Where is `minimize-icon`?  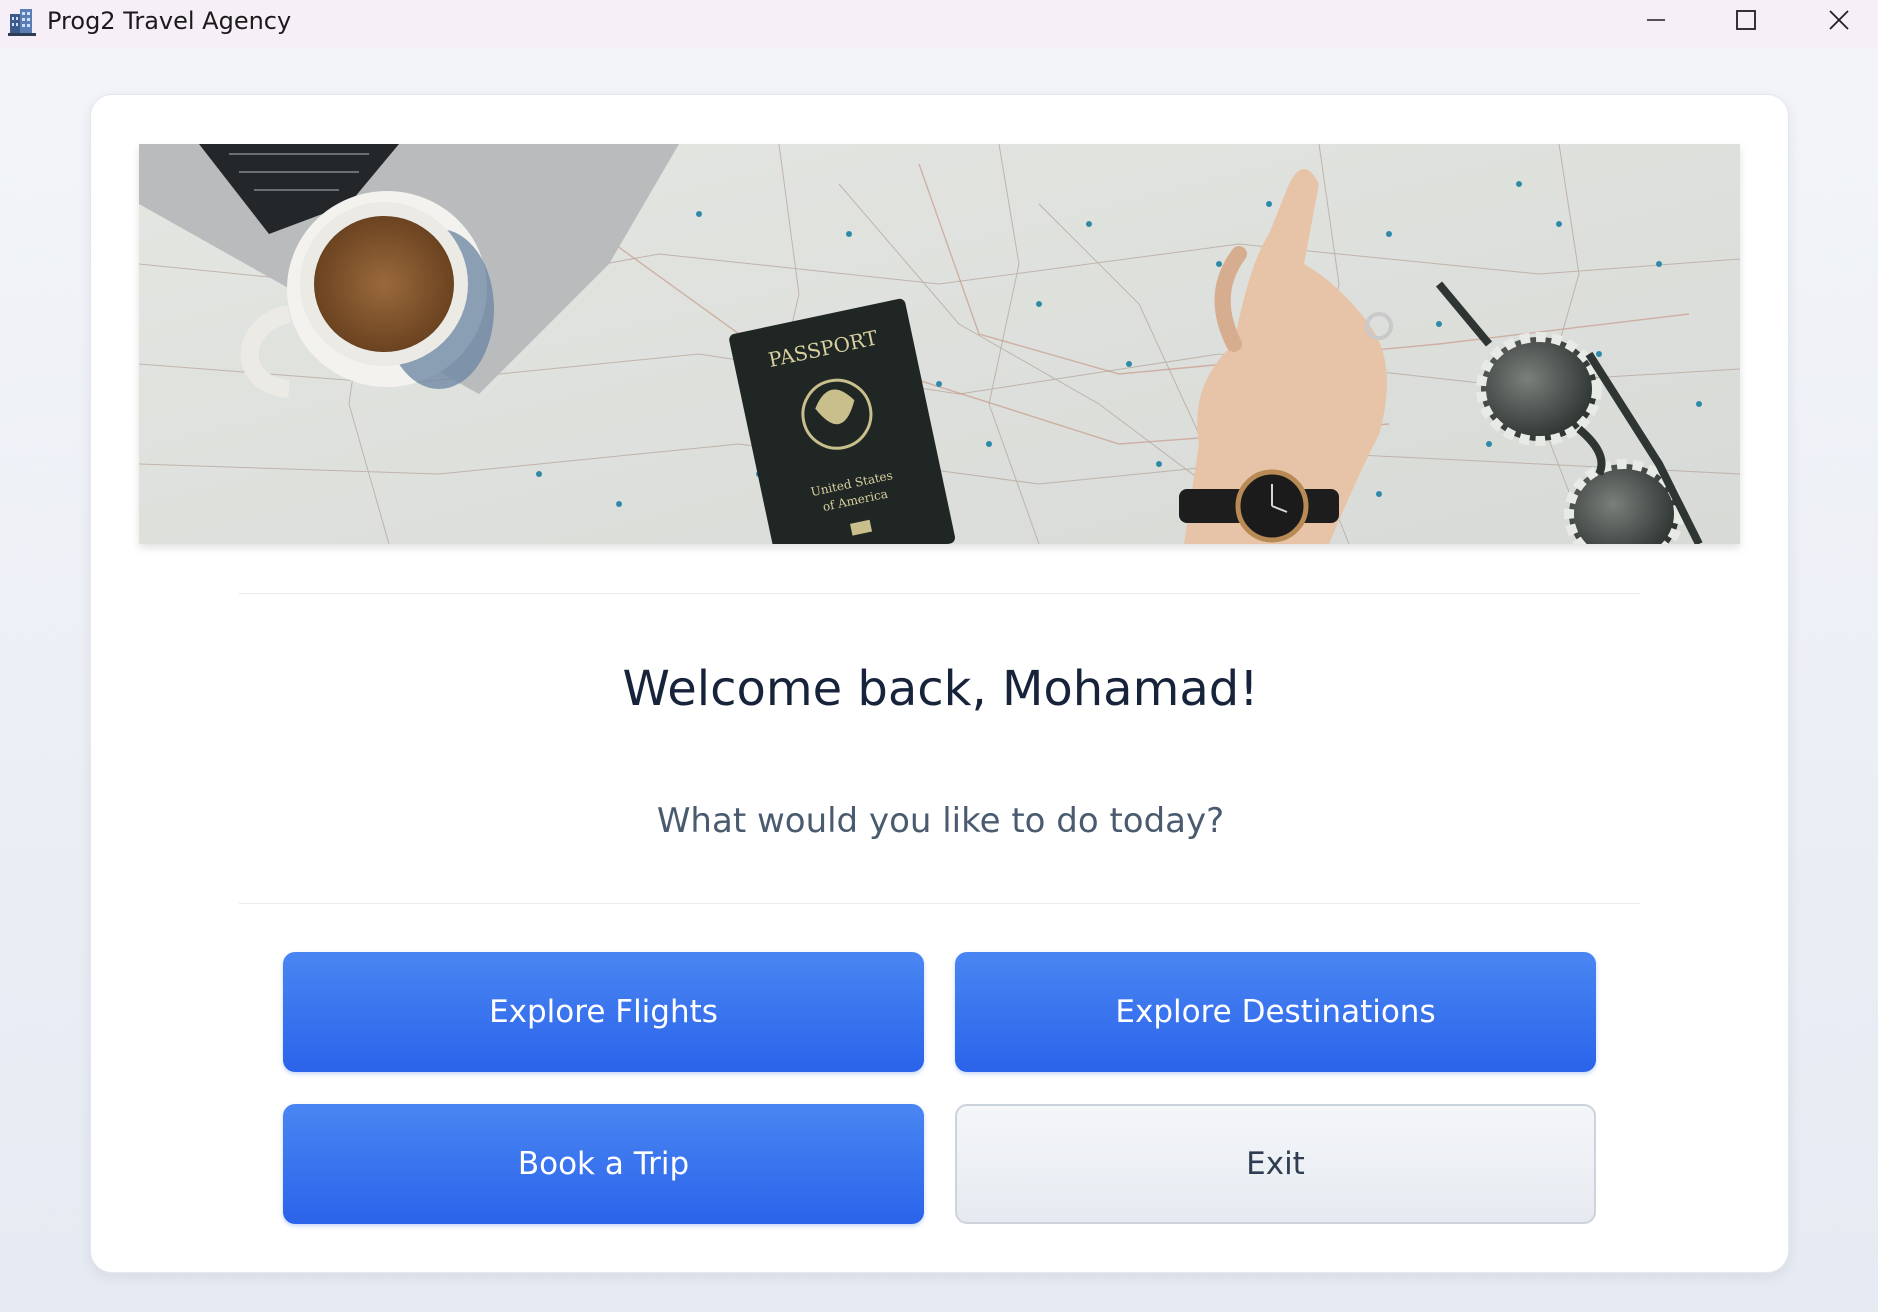 minimize-icon is located at coordinates (1656, 20).